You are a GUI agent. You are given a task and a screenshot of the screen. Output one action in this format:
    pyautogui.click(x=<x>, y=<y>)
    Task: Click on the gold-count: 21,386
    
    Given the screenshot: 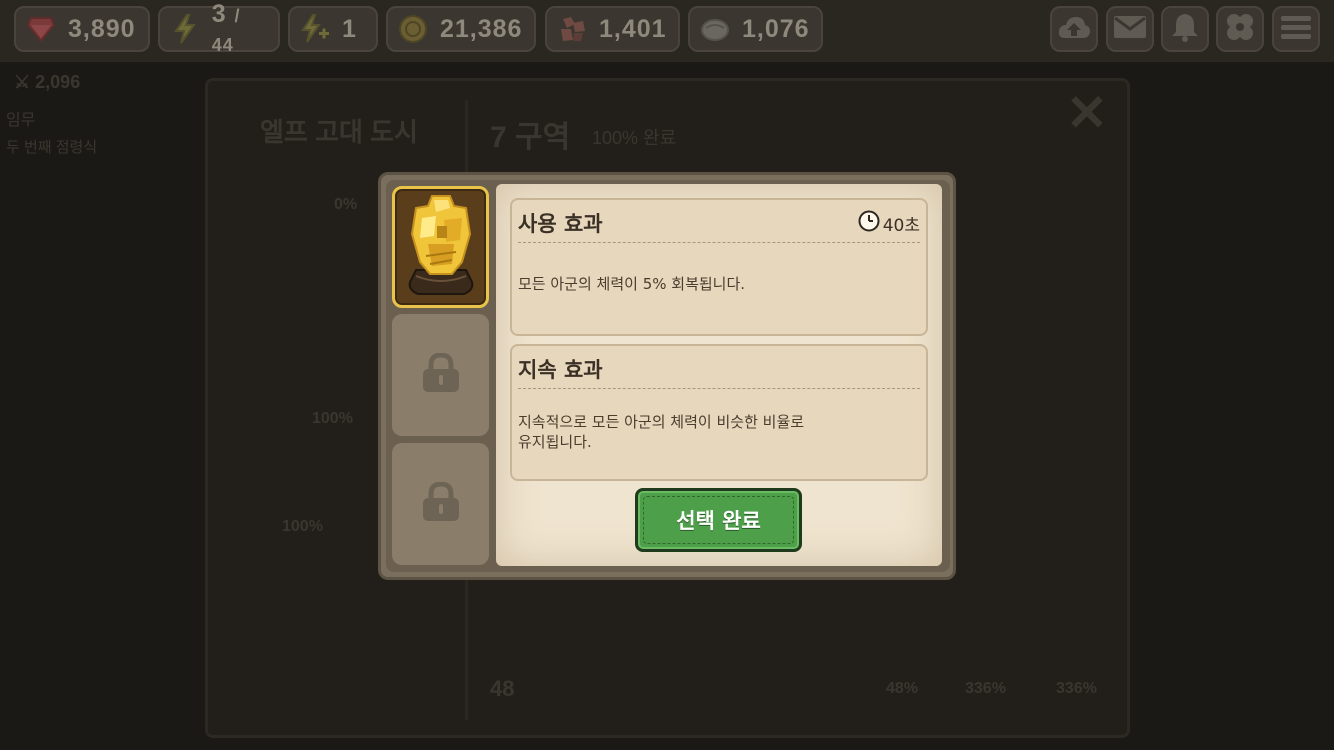 What is the action you would take?
    pyautogui.click(x=481, y=28)
    